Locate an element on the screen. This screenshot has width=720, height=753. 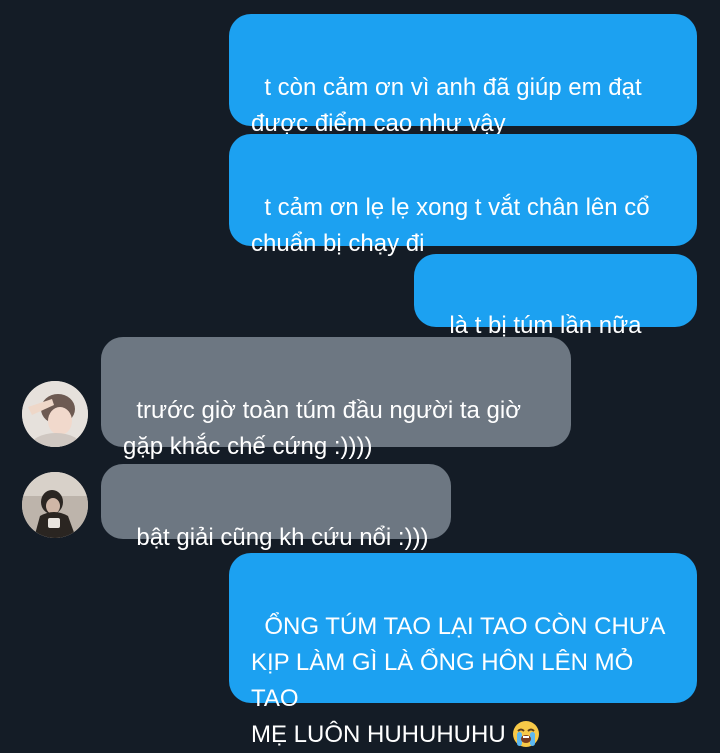
message-text: bật giải cũng kh cứu nổi :))) is located at coordinates (282, 537).